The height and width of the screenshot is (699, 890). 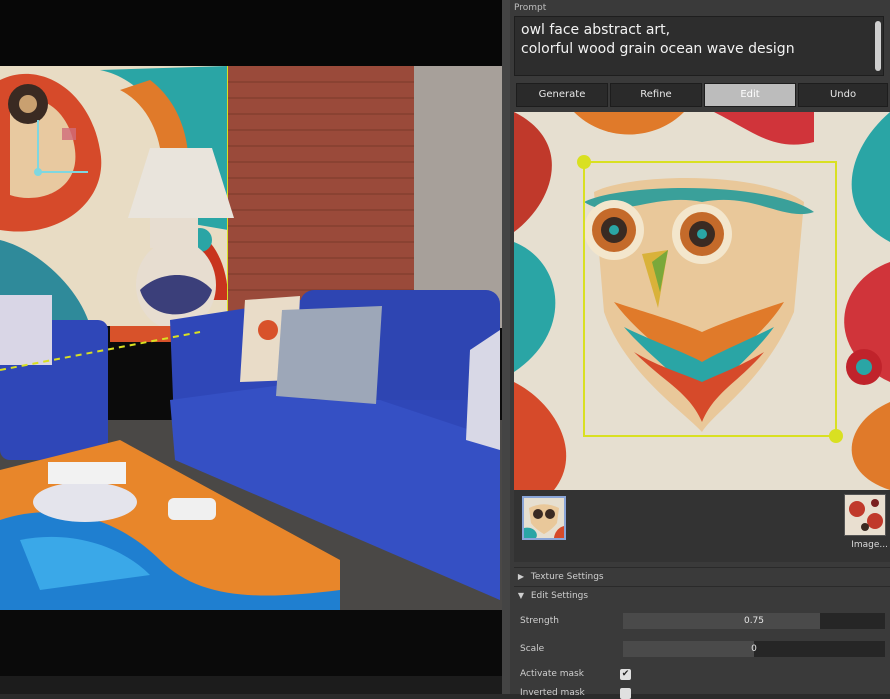 I want to click on edit-settings-label: Edit Settings, so click(x=559, y=596).